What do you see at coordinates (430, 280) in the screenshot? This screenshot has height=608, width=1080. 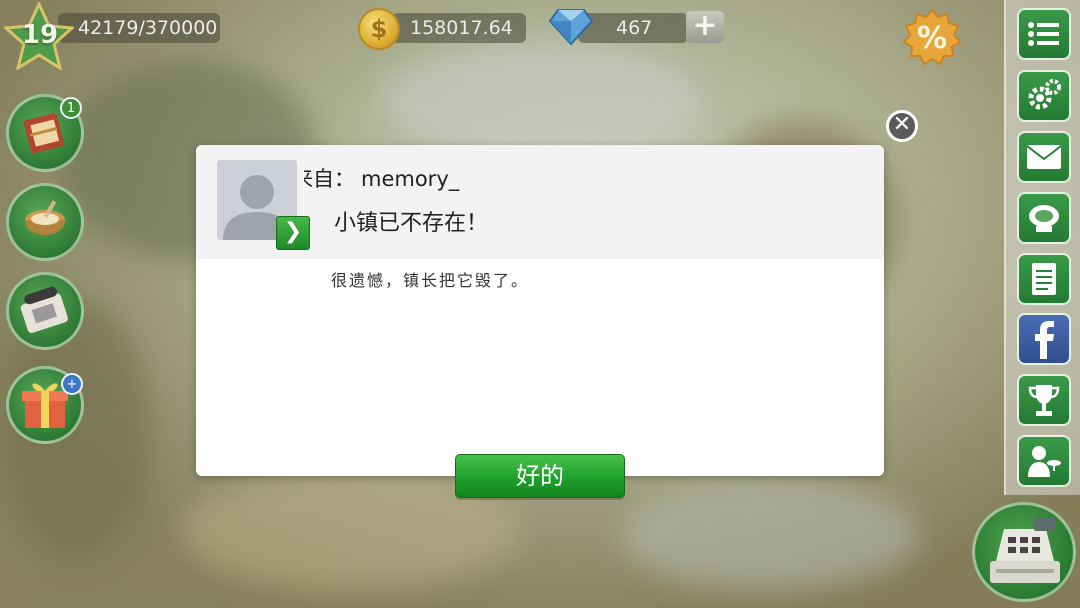 I see `dialog-message: 很遗憾，镇长把它毁了。` at bounding box center [430, 280].